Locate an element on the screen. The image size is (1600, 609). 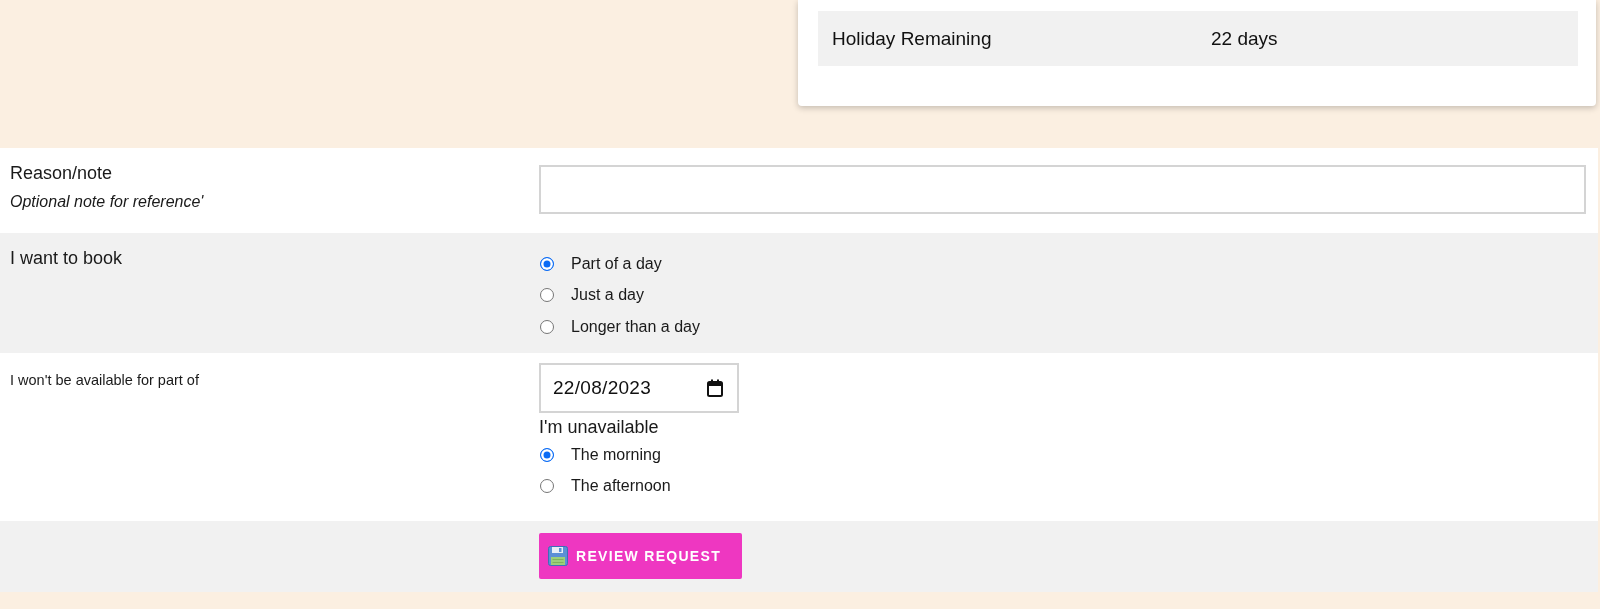
help-text: Optional note for reference' is located at coordinates (107, 202).